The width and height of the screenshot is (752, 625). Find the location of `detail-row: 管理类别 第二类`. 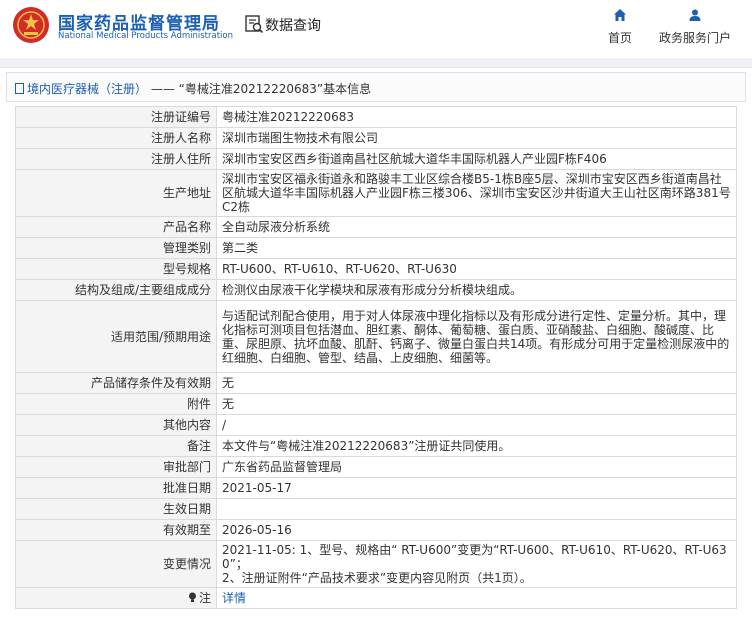

detail-row: 管理类别 第二类 is located at coordinates (376, 248).